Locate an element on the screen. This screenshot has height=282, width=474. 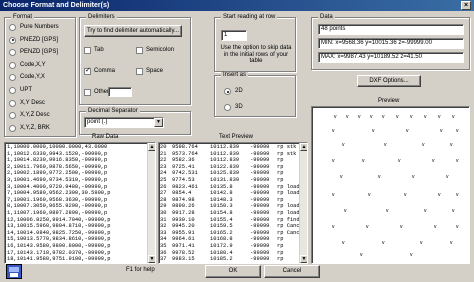
text-preview-cell: 37 is located at coordinates (163, 259).